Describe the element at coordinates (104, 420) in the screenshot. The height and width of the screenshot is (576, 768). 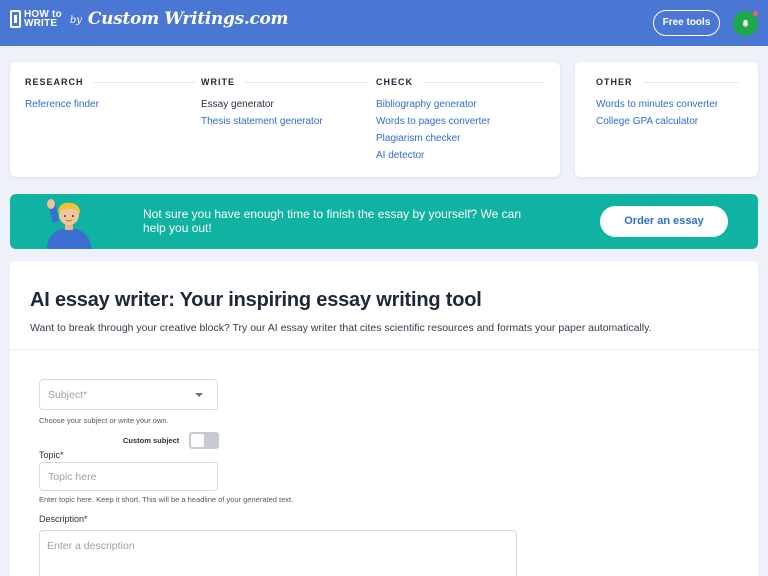
I see `subject-hint: Choose your subject or write your own.` at that location.